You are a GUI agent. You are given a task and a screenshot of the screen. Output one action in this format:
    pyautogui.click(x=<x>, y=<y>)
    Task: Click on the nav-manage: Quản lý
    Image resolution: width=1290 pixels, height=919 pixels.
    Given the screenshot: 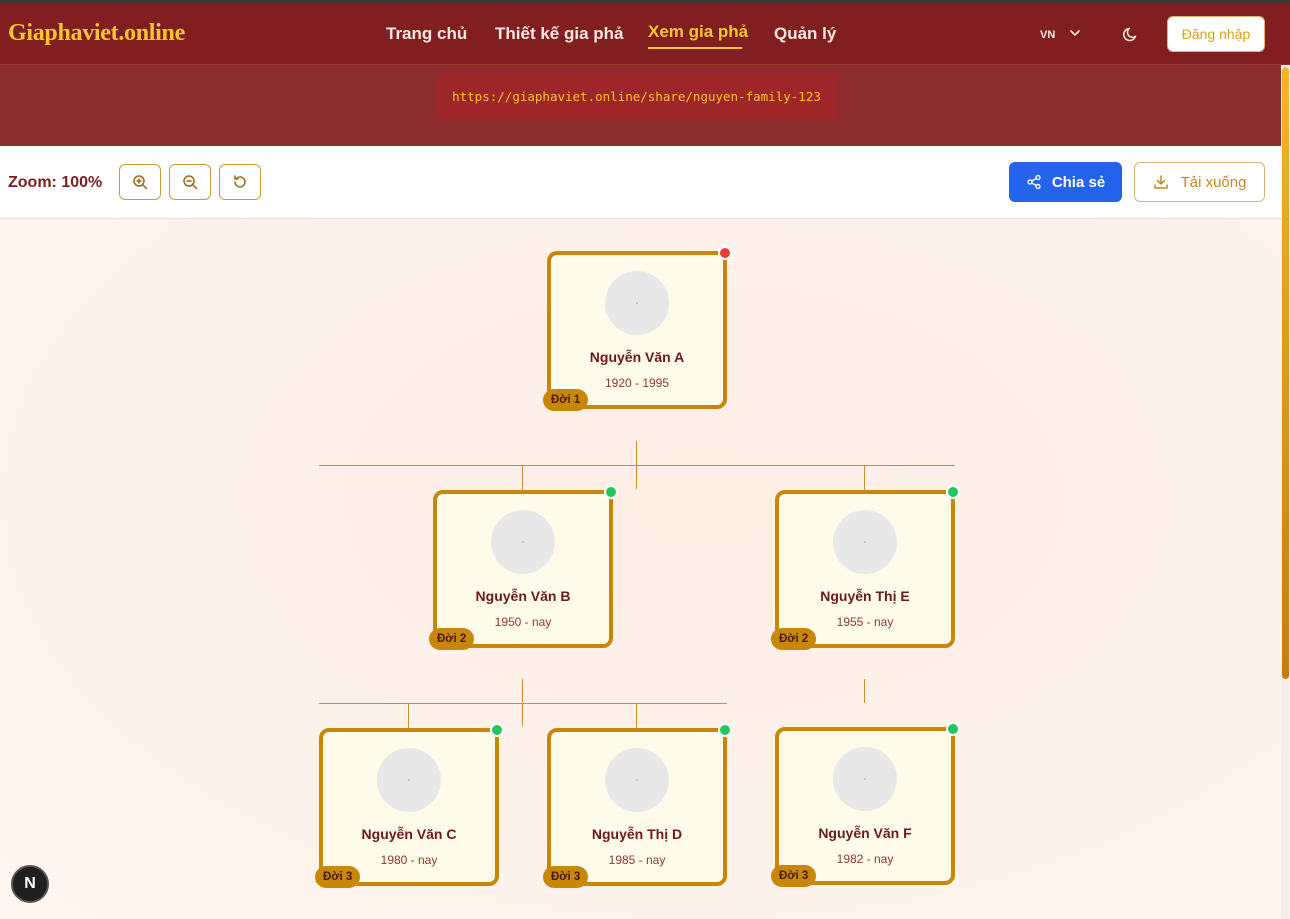 What is the action you would take?
    pyautogui.click(x=805, y=34)
    